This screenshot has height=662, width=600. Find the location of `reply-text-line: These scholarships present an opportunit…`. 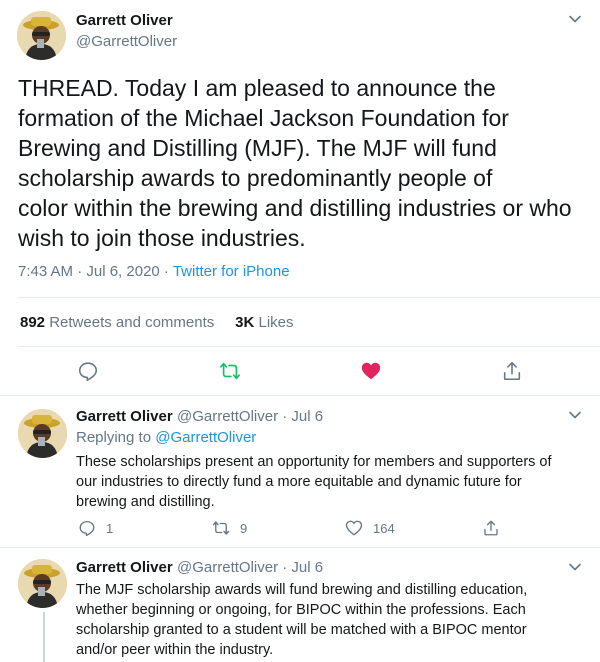

reply-text-line: These scholarships present an opportunit… is located at coordinates (314, 462).